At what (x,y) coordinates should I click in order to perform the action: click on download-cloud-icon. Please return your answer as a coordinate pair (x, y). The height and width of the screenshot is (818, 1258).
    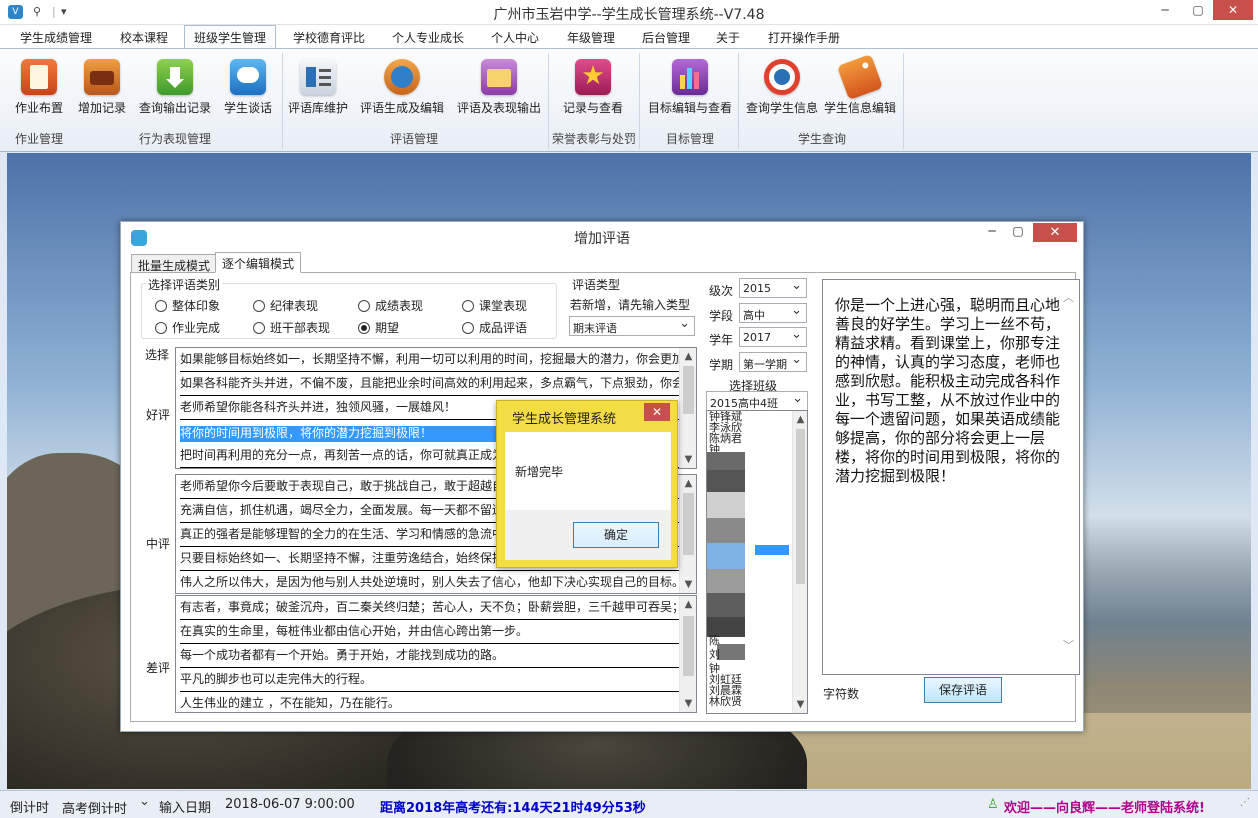
    Looking at the image, I should click on (175, 77).